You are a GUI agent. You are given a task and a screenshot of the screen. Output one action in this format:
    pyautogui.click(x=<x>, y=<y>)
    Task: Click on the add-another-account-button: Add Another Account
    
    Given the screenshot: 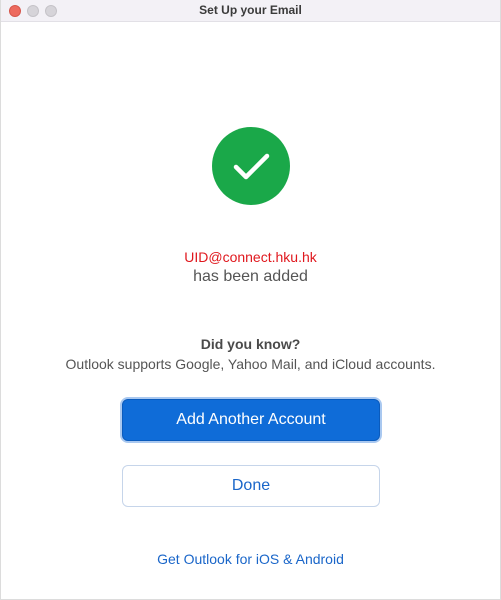 What is the action you would take?
    pyautogui.click(x=251, y=420)
    